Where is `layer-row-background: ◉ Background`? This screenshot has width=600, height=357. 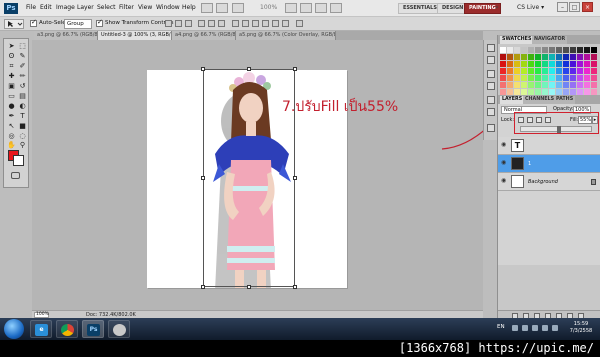
layer-row-background: ◉ Background is located at coordinates (549, 182).